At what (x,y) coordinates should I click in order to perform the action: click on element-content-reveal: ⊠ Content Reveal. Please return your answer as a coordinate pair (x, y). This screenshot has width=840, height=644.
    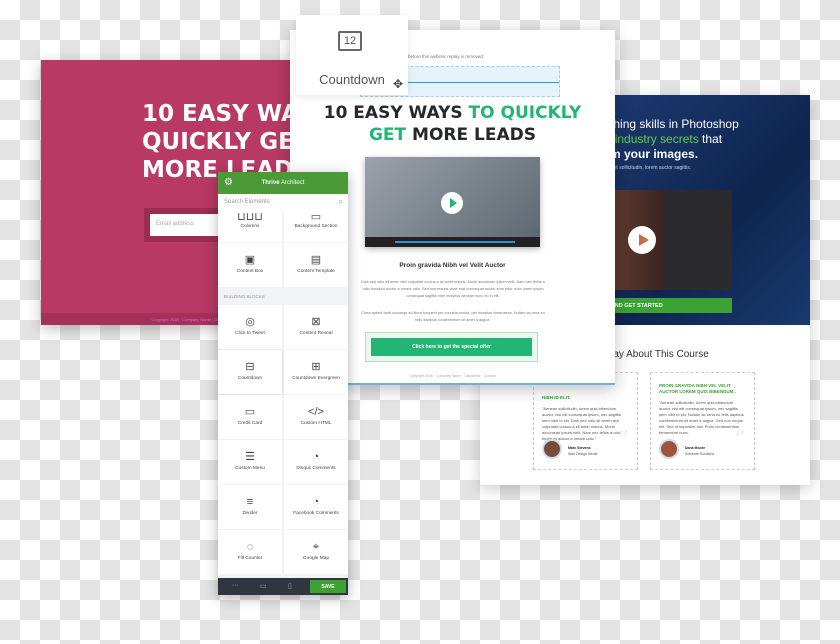
    Looking at the image, I should click on (316, 327).